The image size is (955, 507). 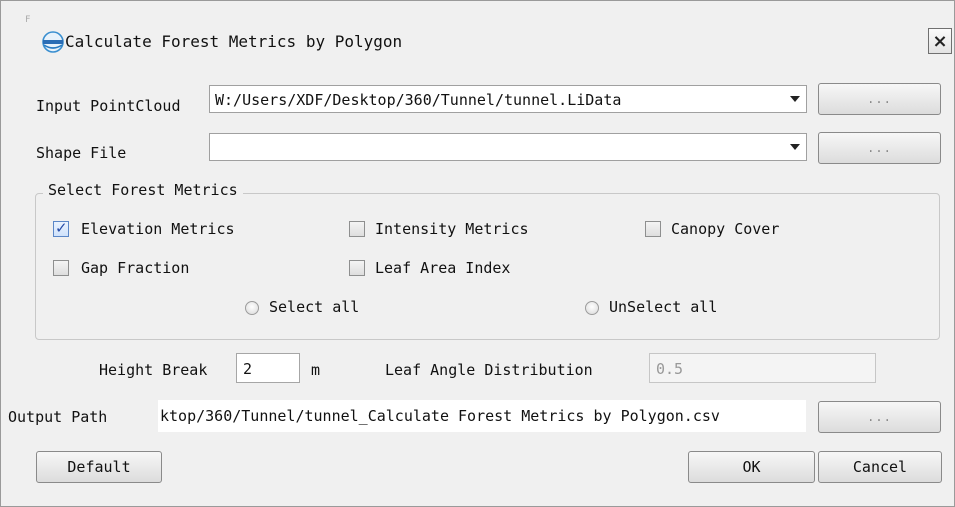 What do you see at coordinates (252, 308) in the screenshot?
I see `select-all-radio` at bounding box center [252, 308].